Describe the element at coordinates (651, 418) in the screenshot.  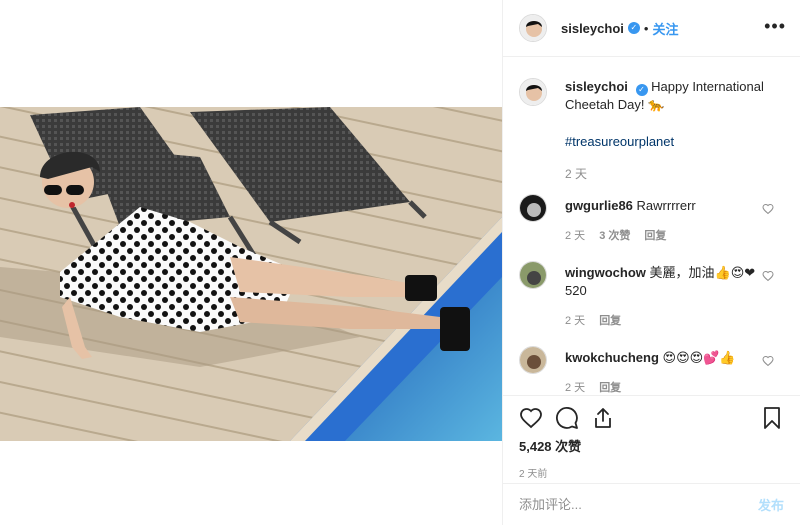
I see `action-icons-row` at that location.